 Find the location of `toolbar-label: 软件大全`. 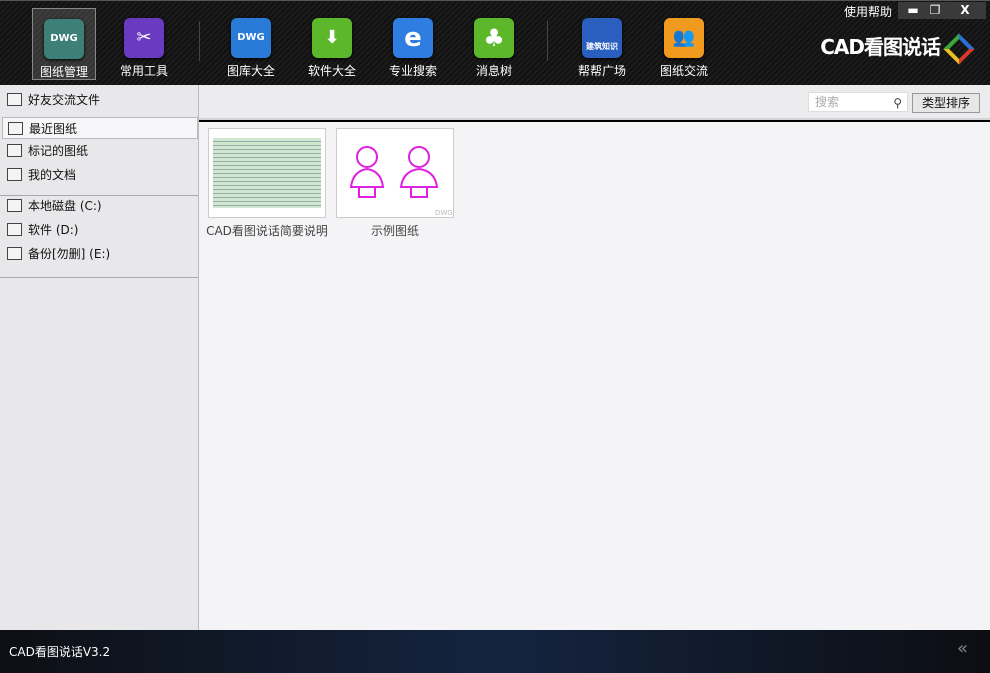

toolbar-label: 软件大全 is located at coordinates (331, 71).